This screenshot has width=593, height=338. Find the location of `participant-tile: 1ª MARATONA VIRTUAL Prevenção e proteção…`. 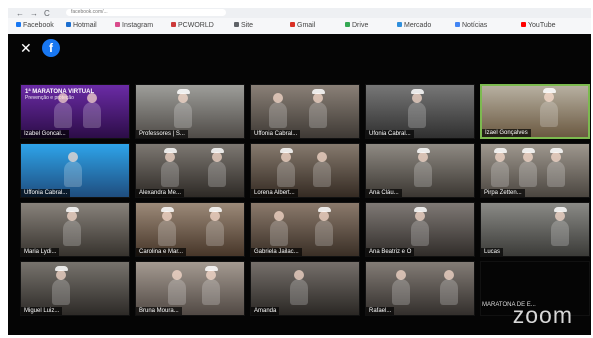

participant-tile: 1ª MARATONA VIRTUAL Prevenção e proteção… is located at coordinates (75, 111).